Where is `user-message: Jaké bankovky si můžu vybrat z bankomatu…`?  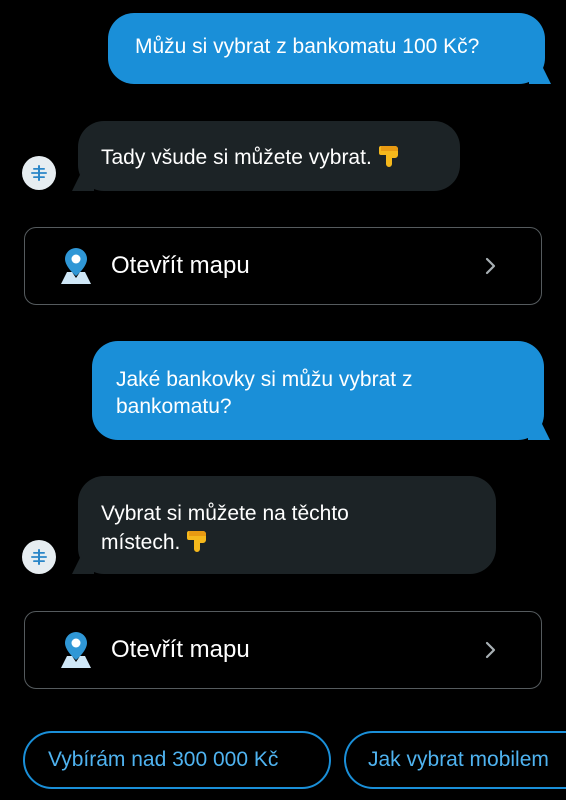 user-message: Jaké bankovky si můžu vybrat z bankomatu… is located at coordinates (321, 390).